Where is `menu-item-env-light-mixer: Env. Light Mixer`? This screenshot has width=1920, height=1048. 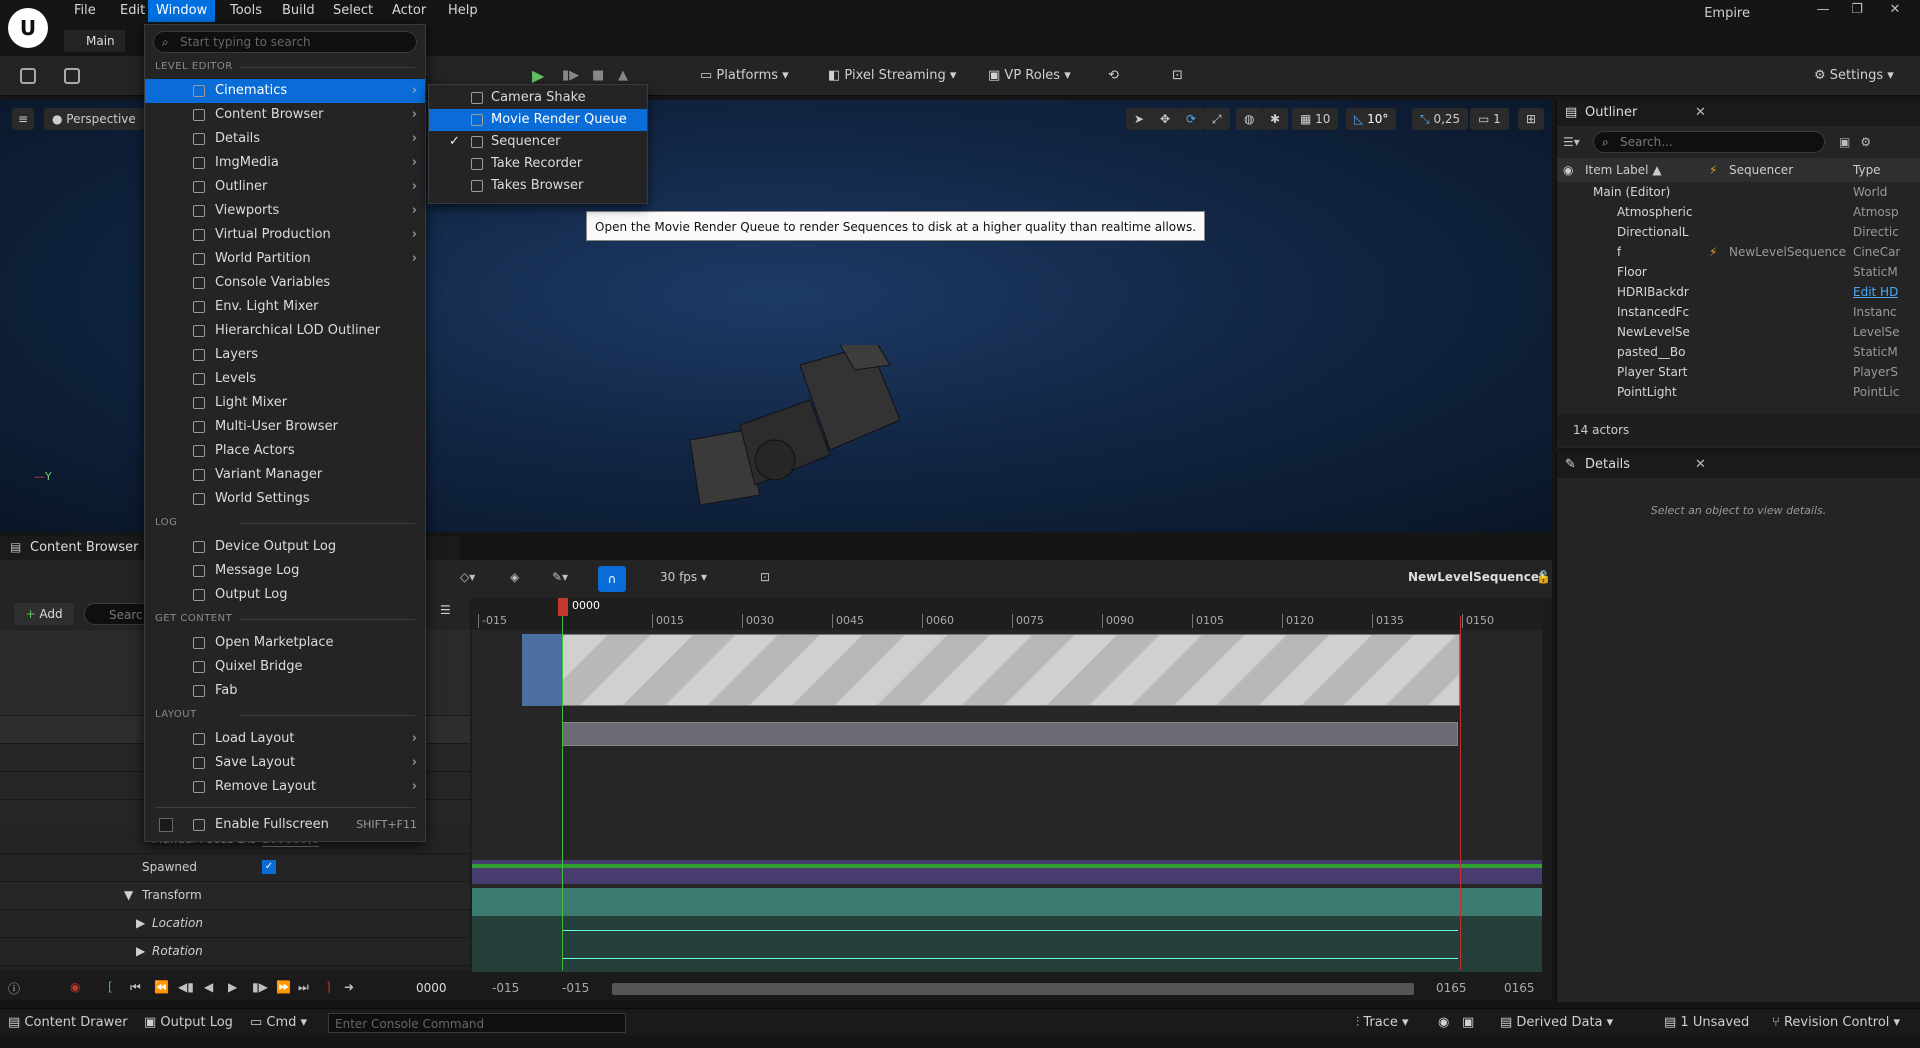
menu-item-env-light-mixer: Env. Light Mixer is located at coordinates (285, 307).